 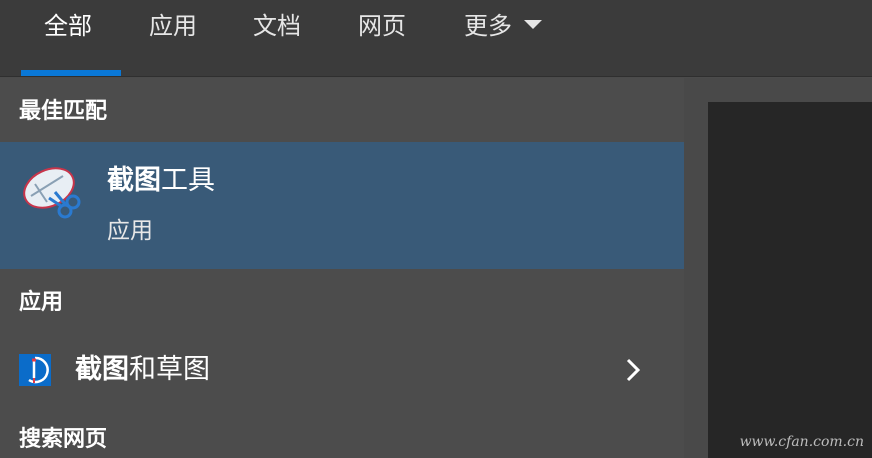 What do you see at coordinates (801, 442) in the screenshot?
I see `watermark-text: www.cfan.com.cn` at bounding box center [801, 442].